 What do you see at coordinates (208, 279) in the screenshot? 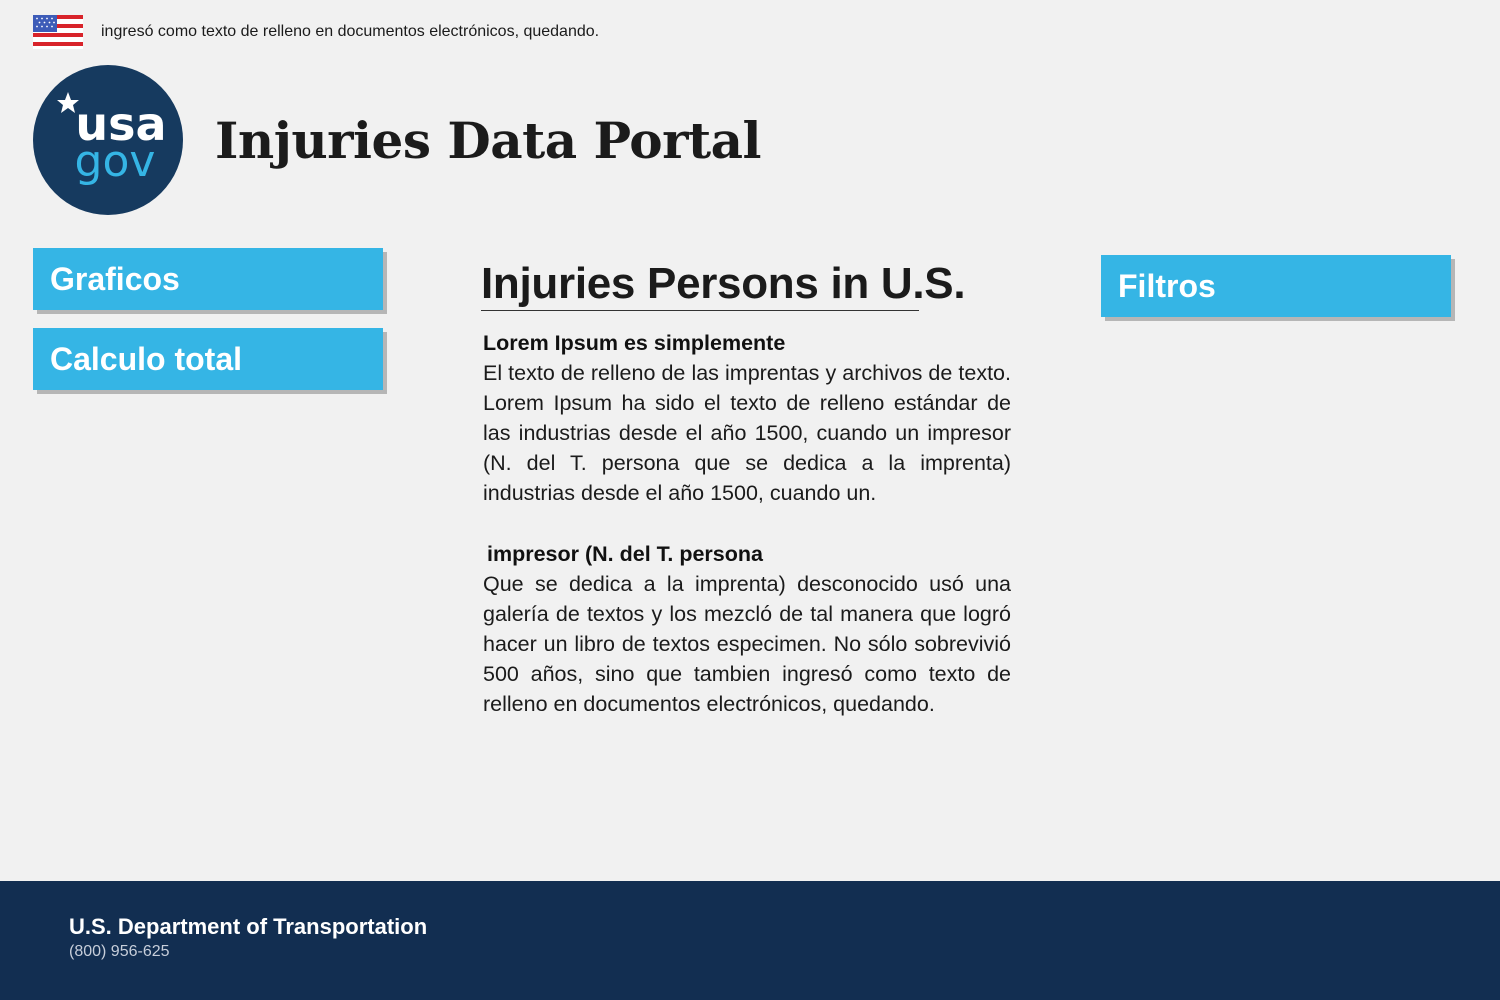
I see `sidebar-item-graficos: Graficos` at bounding box center [208, 279].